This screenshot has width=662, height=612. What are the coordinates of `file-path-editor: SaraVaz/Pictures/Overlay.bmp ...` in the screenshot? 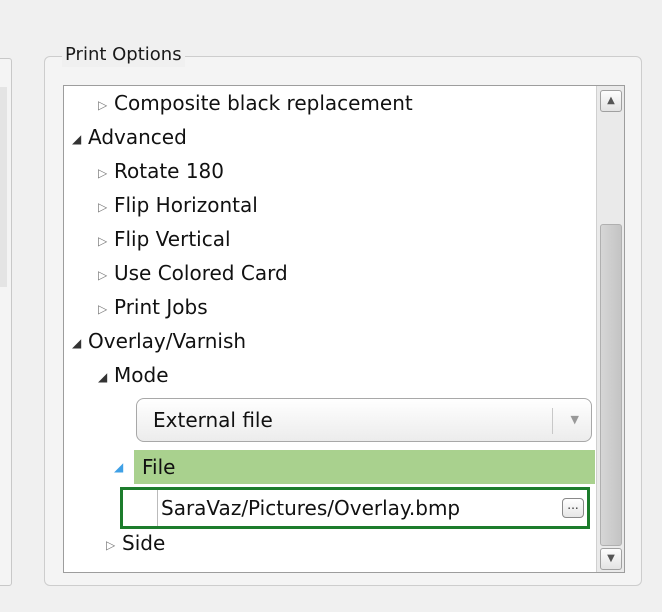 It's located at (355, 508).